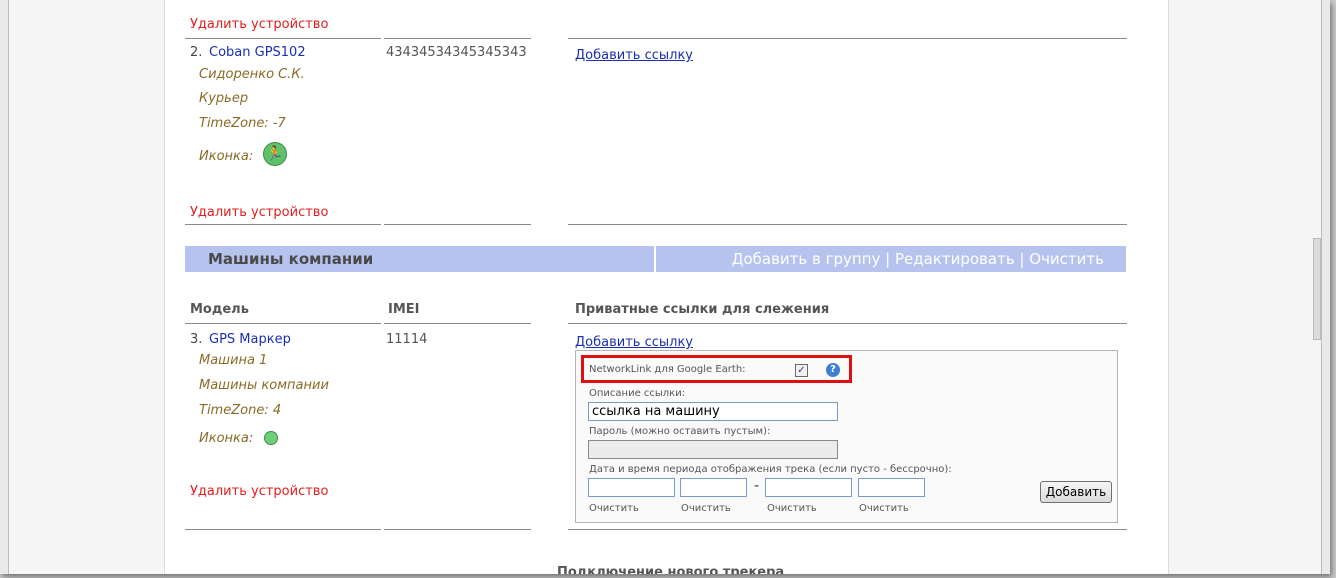  Describe the element at coordinates (671, 569) in the screenshot. I see `section-title-new-tracker: Подключение нового трекера` at that location.